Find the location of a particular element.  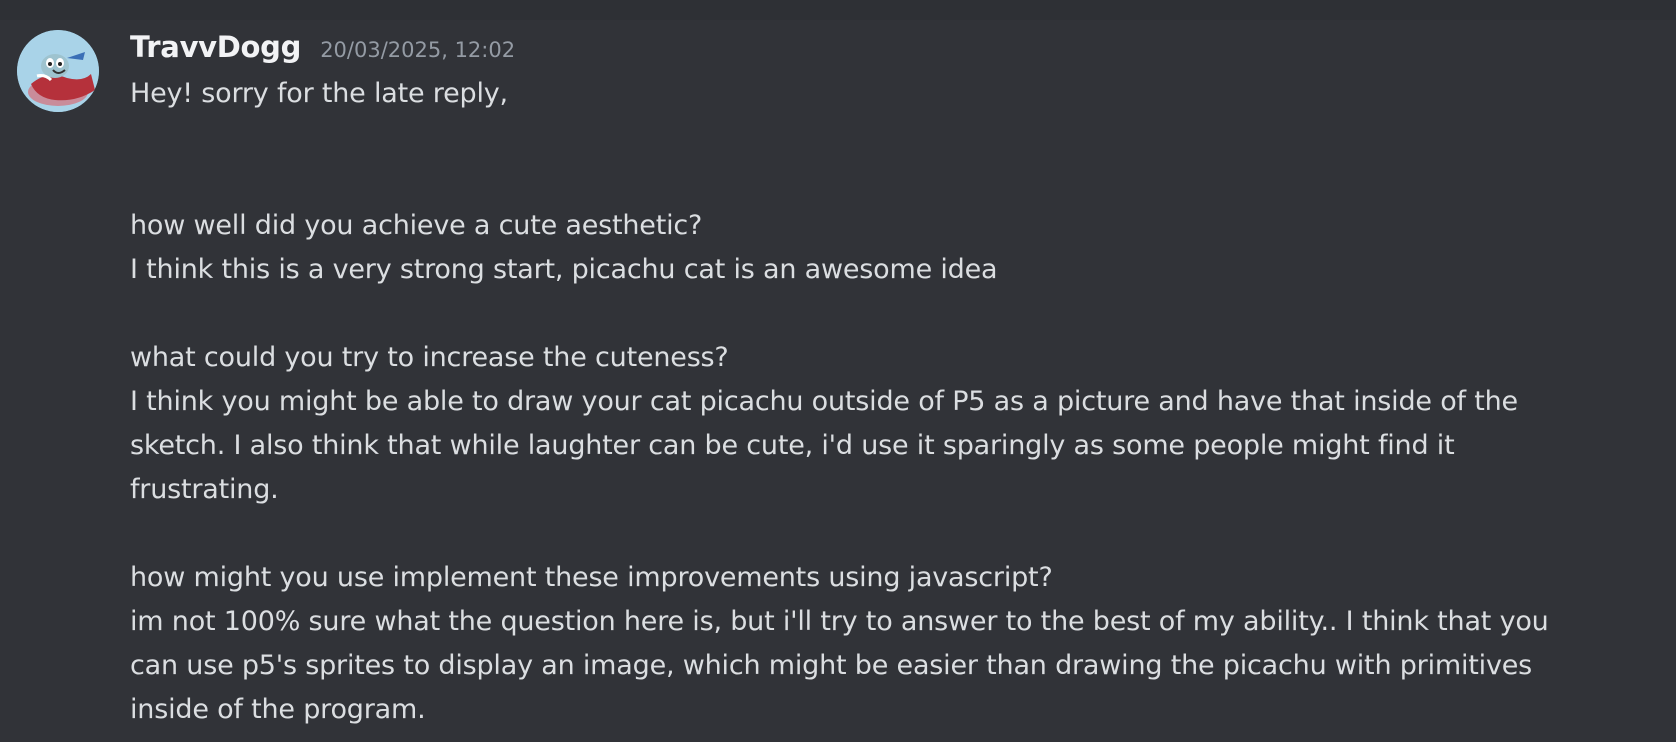

message-line: inside of the program. is located at coordinates (278, 709).